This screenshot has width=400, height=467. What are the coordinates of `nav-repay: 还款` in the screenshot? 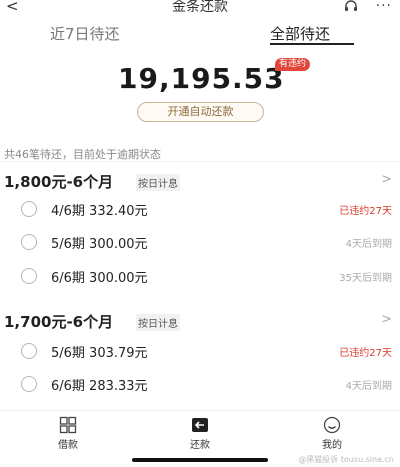 It's located at (200, 431).